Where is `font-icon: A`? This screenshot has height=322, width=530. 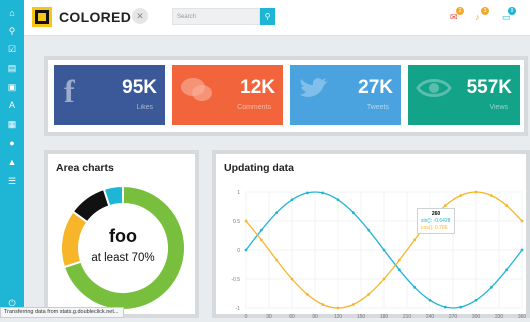
font-icon: A is located at coordinates (12, 105).